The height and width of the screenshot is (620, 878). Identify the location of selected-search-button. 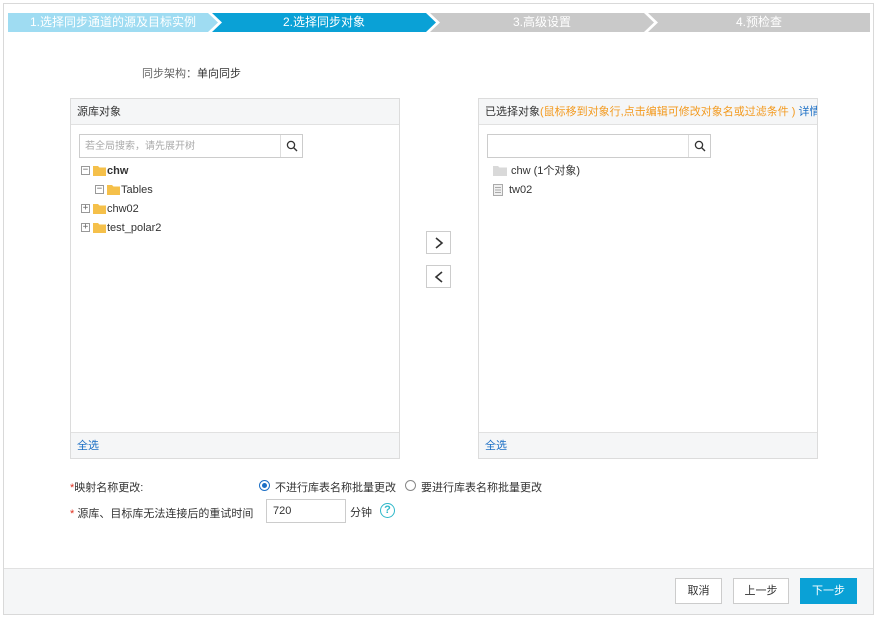
(699, 146).